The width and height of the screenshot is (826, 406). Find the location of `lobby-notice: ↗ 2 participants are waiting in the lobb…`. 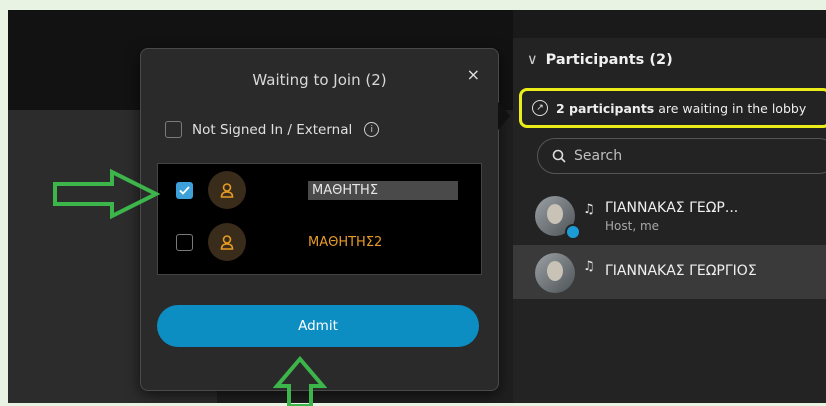

lobby-notice: ↗ 2 participants are waiting in the lobb… is located at coordinates (672, 108).